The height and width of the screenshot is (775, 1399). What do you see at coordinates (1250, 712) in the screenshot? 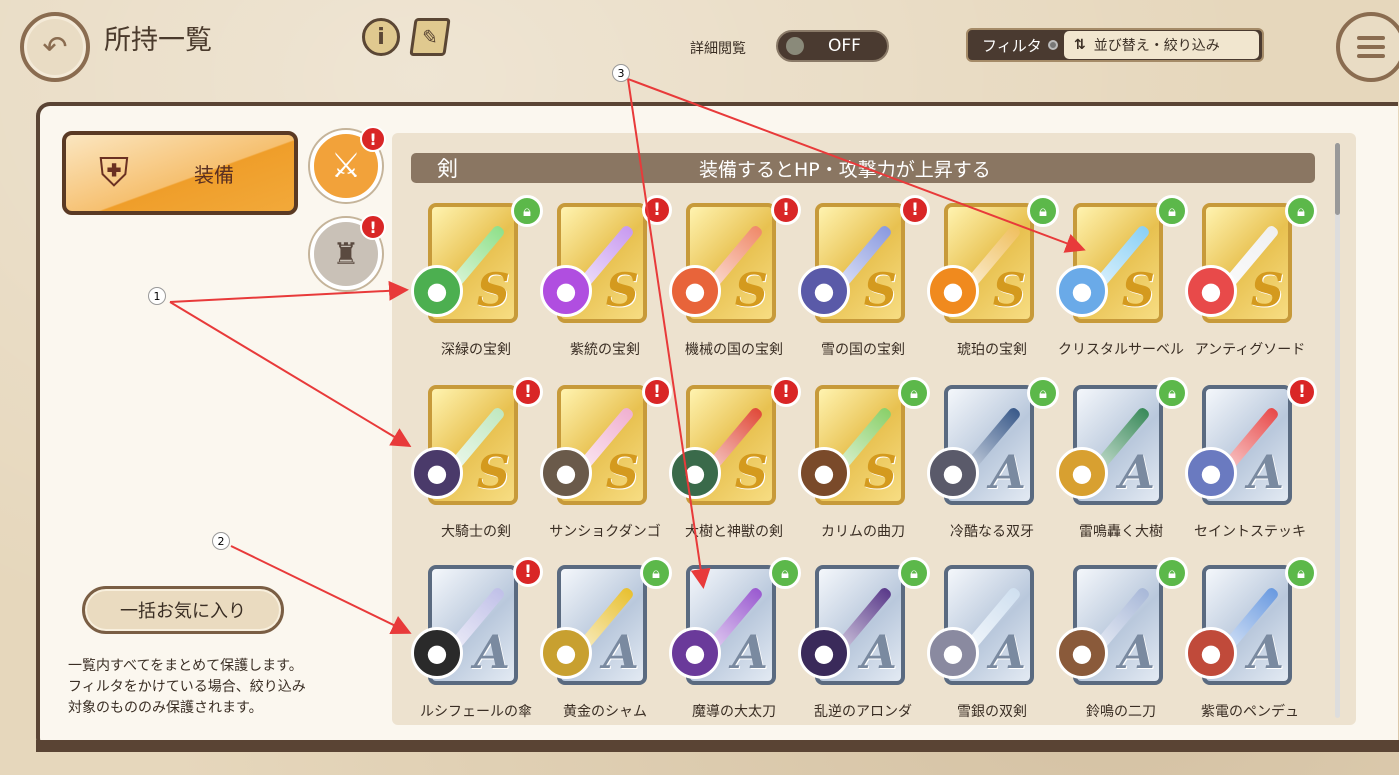
I see `item-name: 紫電のペンデュ` at bounding box center [1250, 712].